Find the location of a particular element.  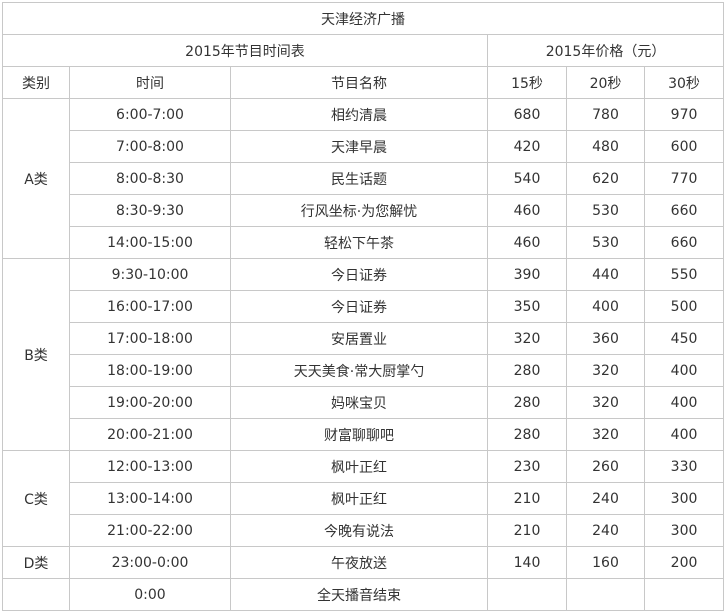

table-row: 8:00-8:30 民生话题 540 620 770 is located at coordinates (363, 178).